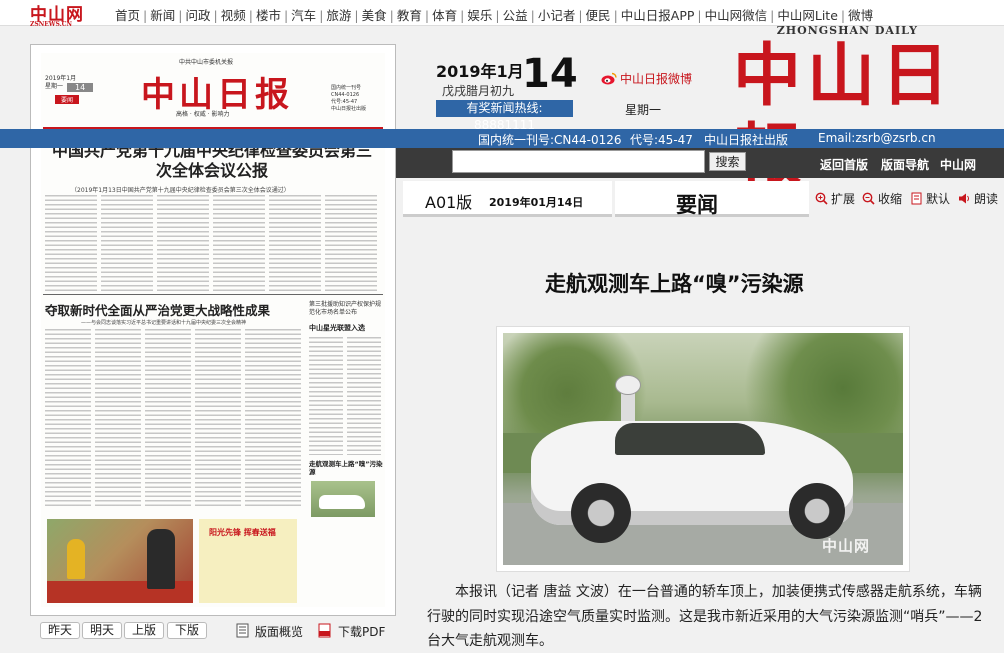  Describe the element at coordinates (643, 110) in the screenshot. I see `weekday: 星期一` at that location.